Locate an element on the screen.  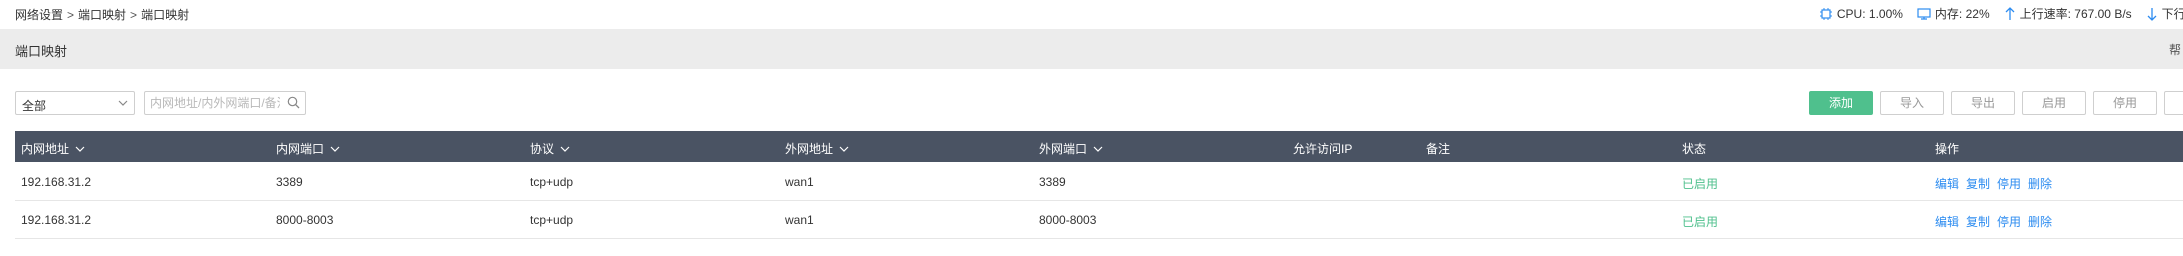
column-header-lan-port: 内网端口 is located at coordinates (308, 148).